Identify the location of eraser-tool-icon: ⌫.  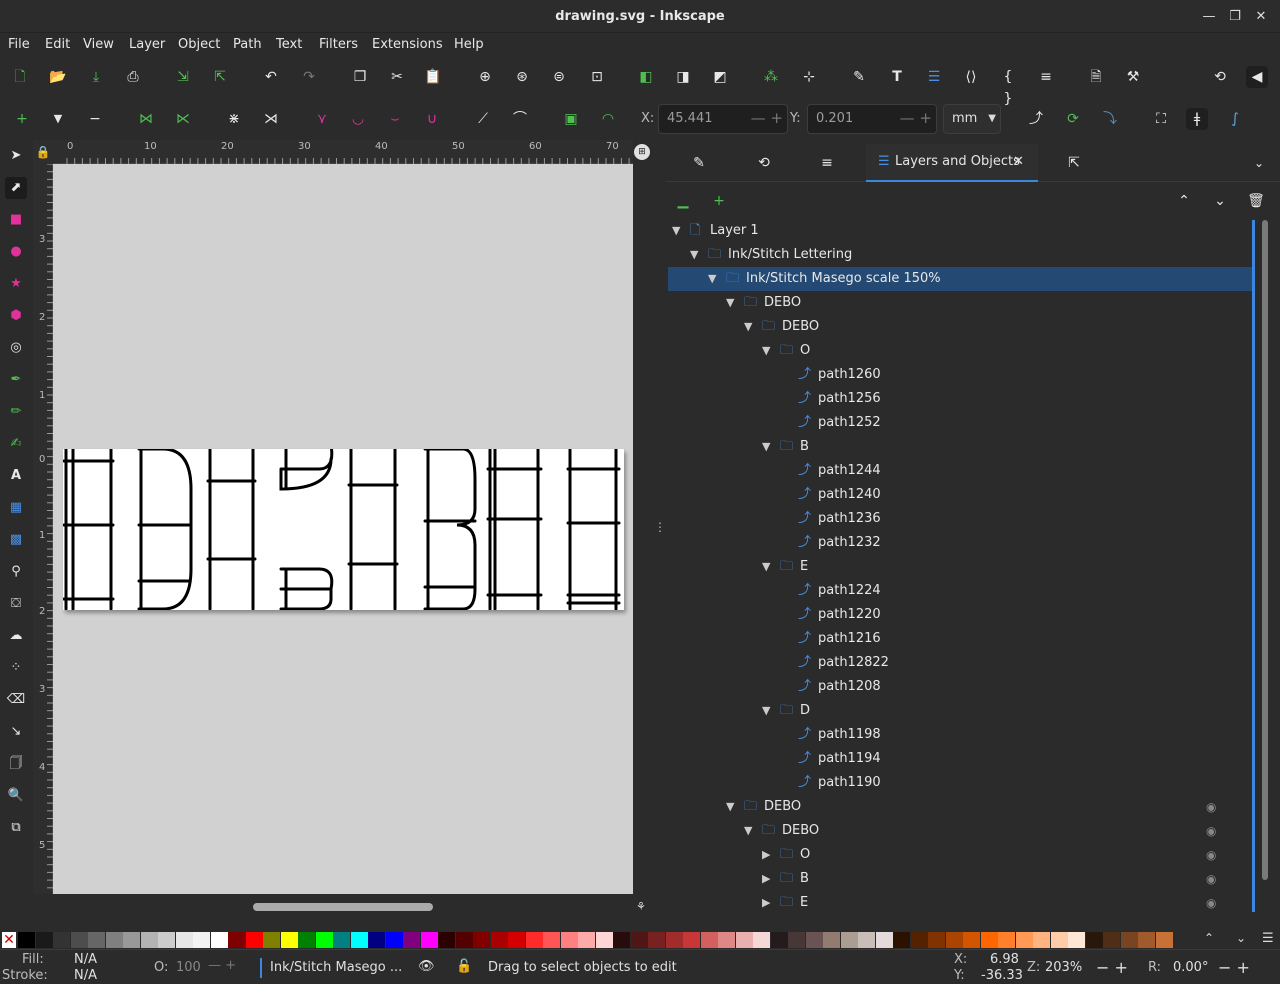
(16, 700).